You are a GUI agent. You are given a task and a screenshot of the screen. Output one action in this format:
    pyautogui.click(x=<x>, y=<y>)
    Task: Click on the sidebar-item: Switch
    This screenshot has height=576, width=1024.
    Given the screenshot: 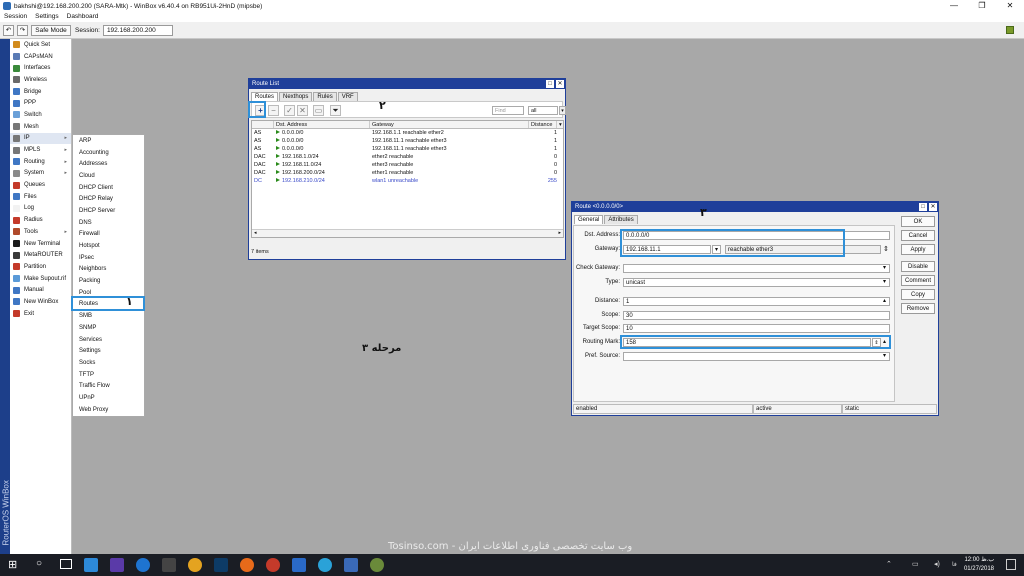 What is the action you would take?
    pyautogui.click(x=40, y=115)
    